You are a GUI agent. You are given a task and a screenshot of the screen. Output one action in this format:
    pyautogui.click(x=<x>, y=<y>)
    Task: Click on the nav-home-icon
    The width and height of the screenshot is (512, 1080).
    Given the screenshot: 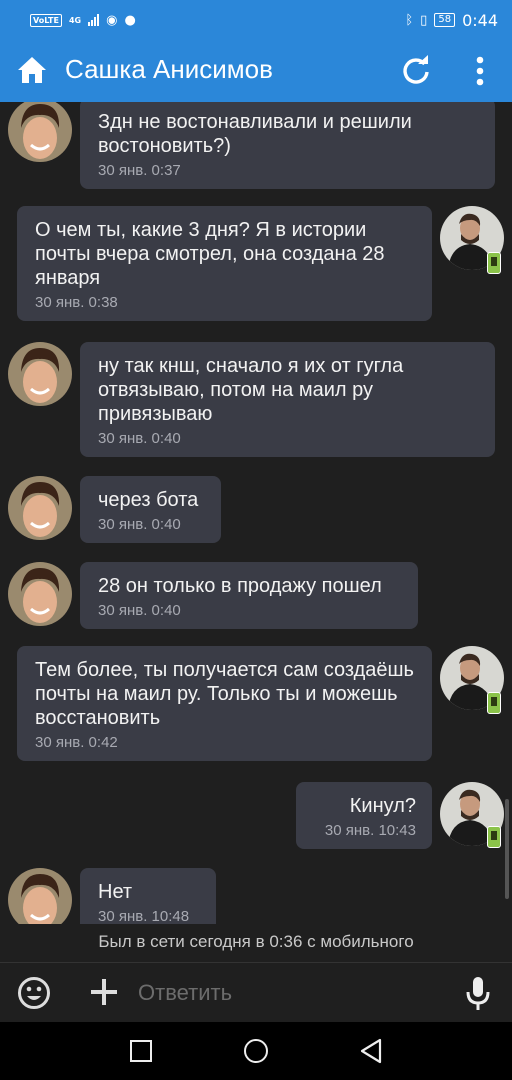 What is the action you would take?
    pyautogui.click(x=256, y=1051)
    